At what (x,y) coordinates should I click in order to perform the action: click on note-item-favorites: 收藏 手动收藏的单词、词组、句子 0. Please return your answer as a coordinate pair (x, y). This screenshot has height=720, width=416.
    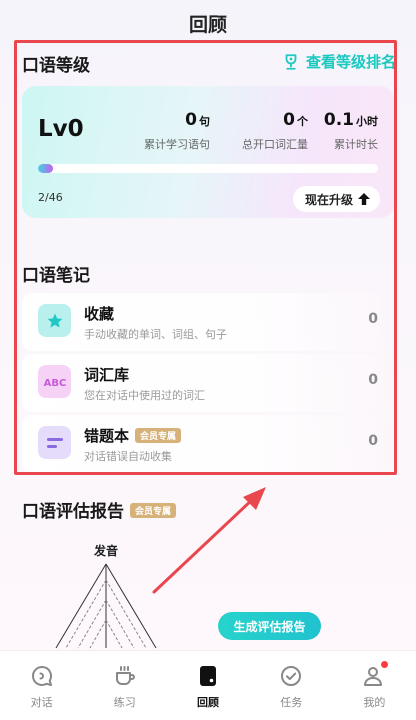
    Looking at the image, I should click on (207, 322).